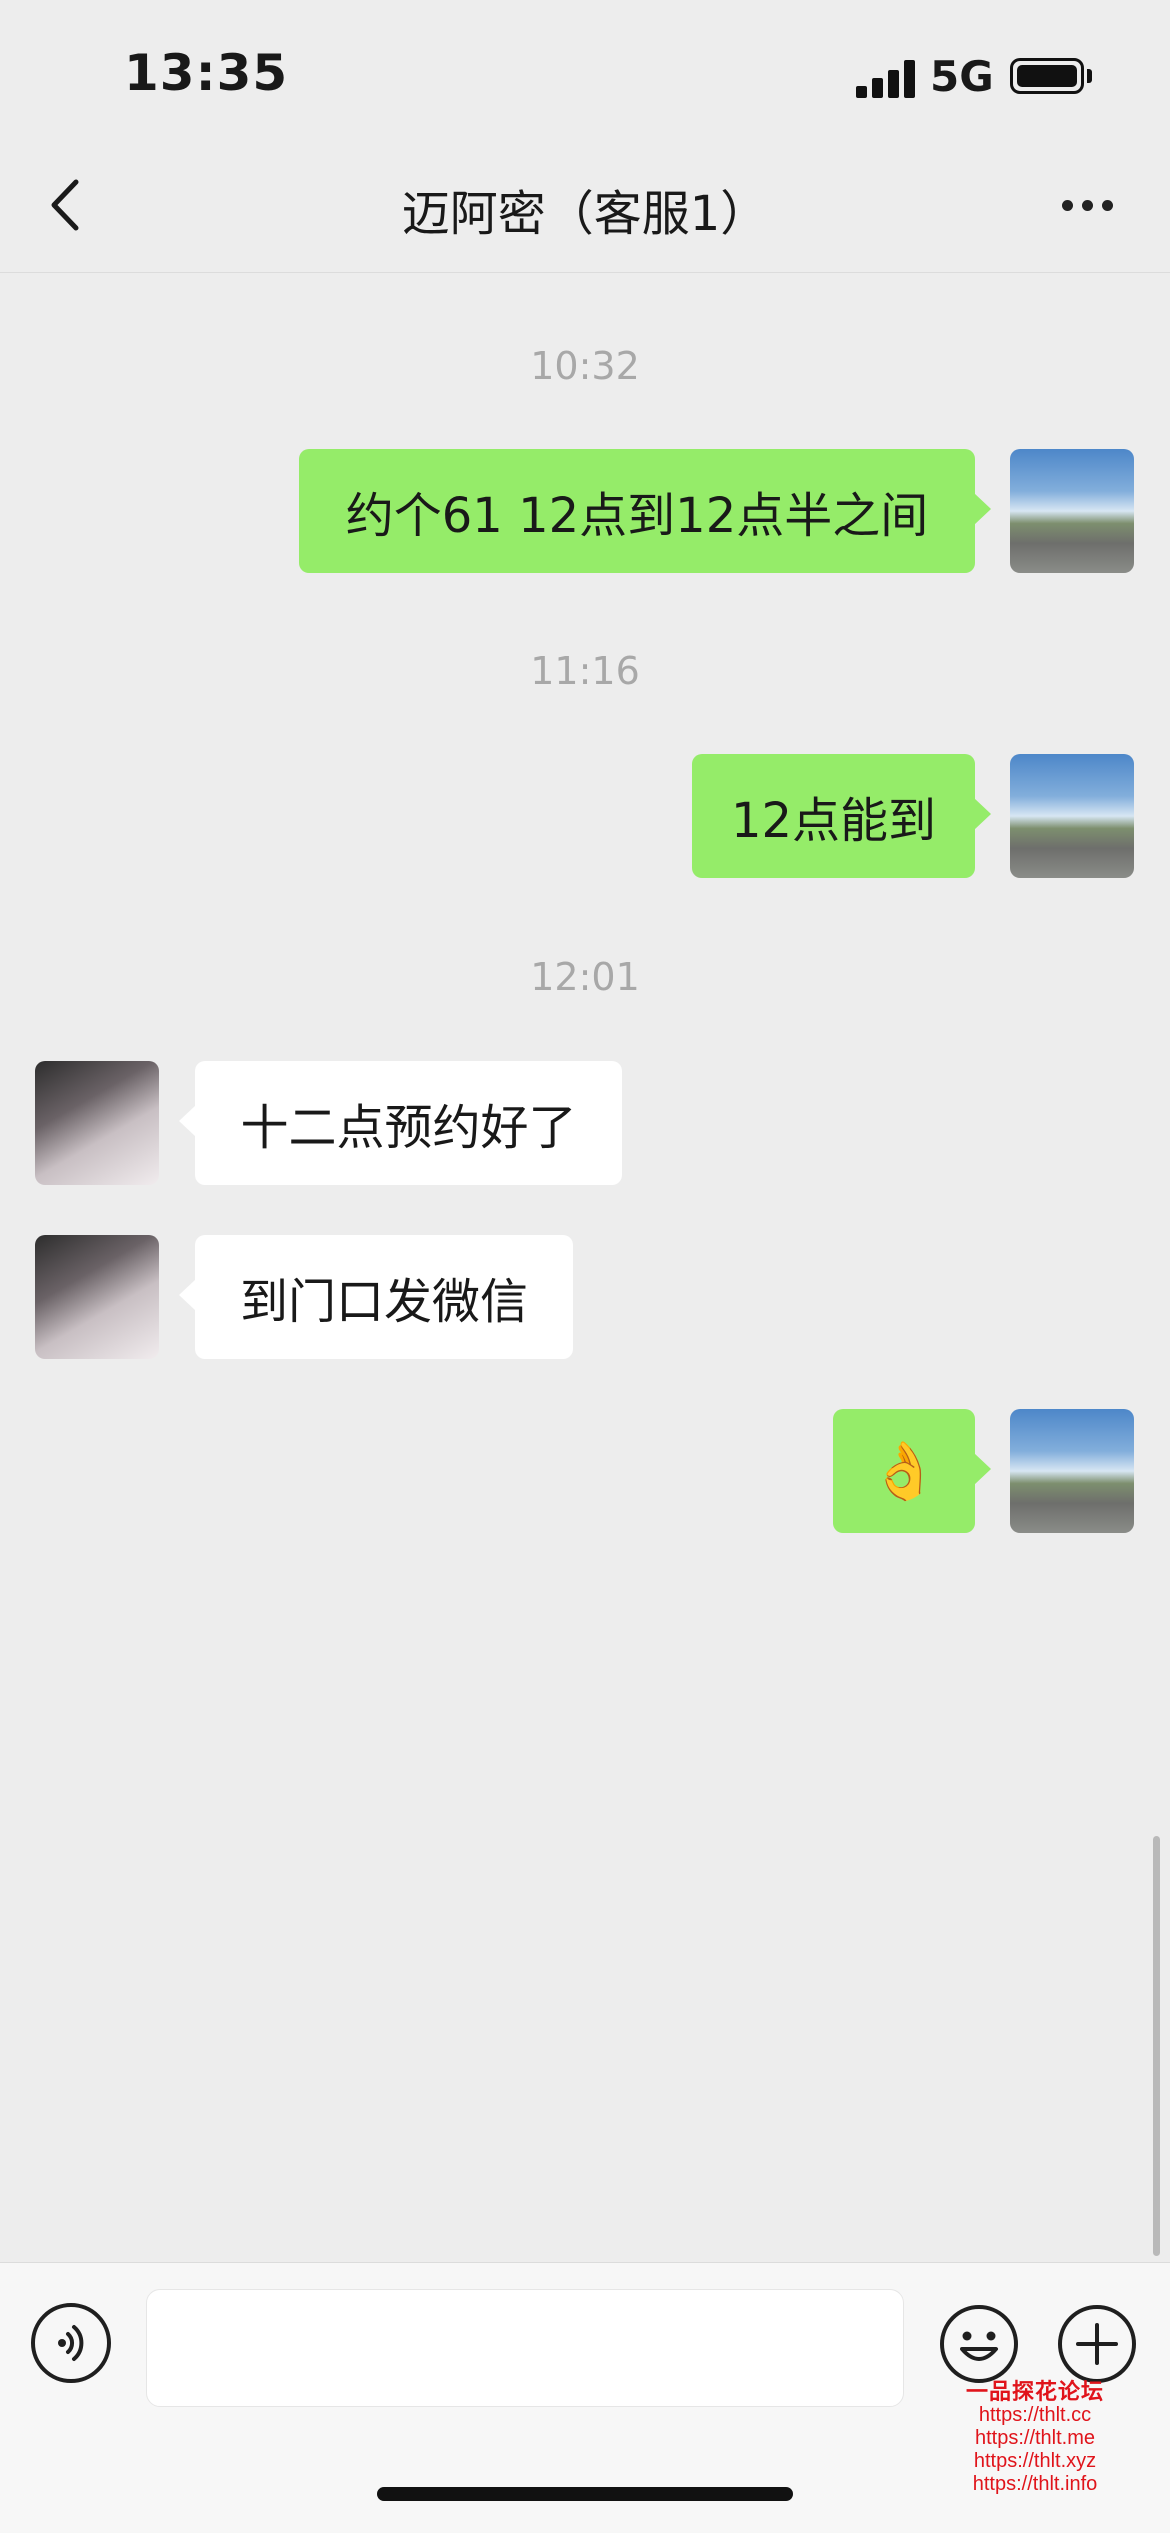  Describe the element at coordinates (1035, 2415) in the screenshot. I see `watermark-link: https://thlt.cc` at that location.